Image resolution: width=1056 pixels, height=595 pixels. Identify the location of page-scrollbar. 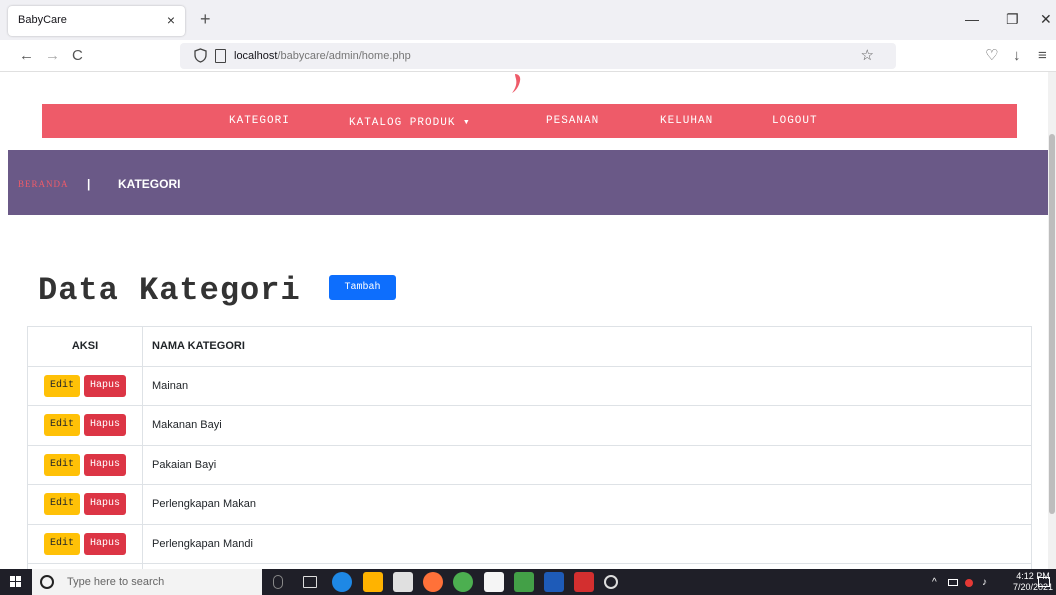
(1052, 320).